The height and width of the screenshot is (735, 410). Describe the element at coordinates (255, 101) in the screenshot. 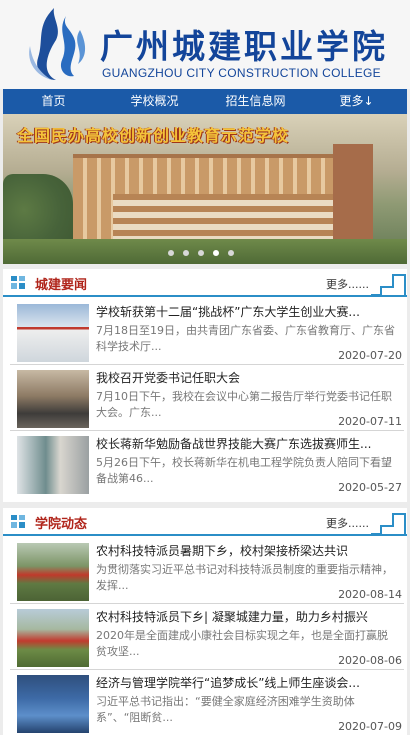

I see `nav-item-admissions: 招生信息网` at that location.